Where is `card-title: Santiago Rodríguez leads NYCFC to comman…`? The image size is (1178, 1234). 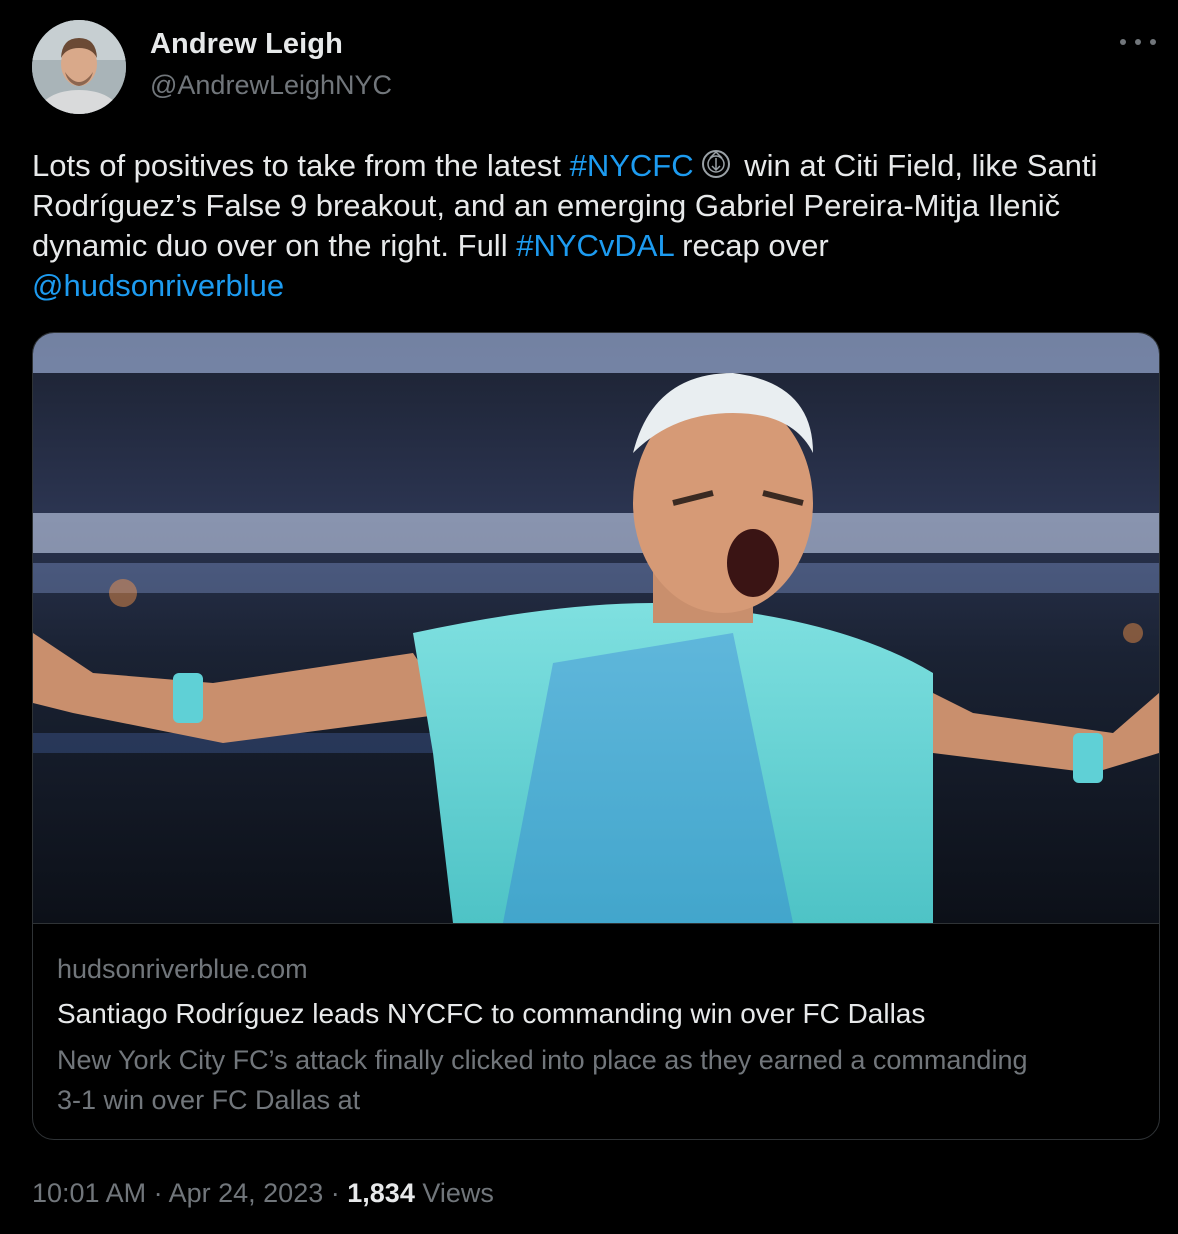 card-title: Santiago Rodríguez leads NYCFC to comman… is located at coordinates (491, 1013).